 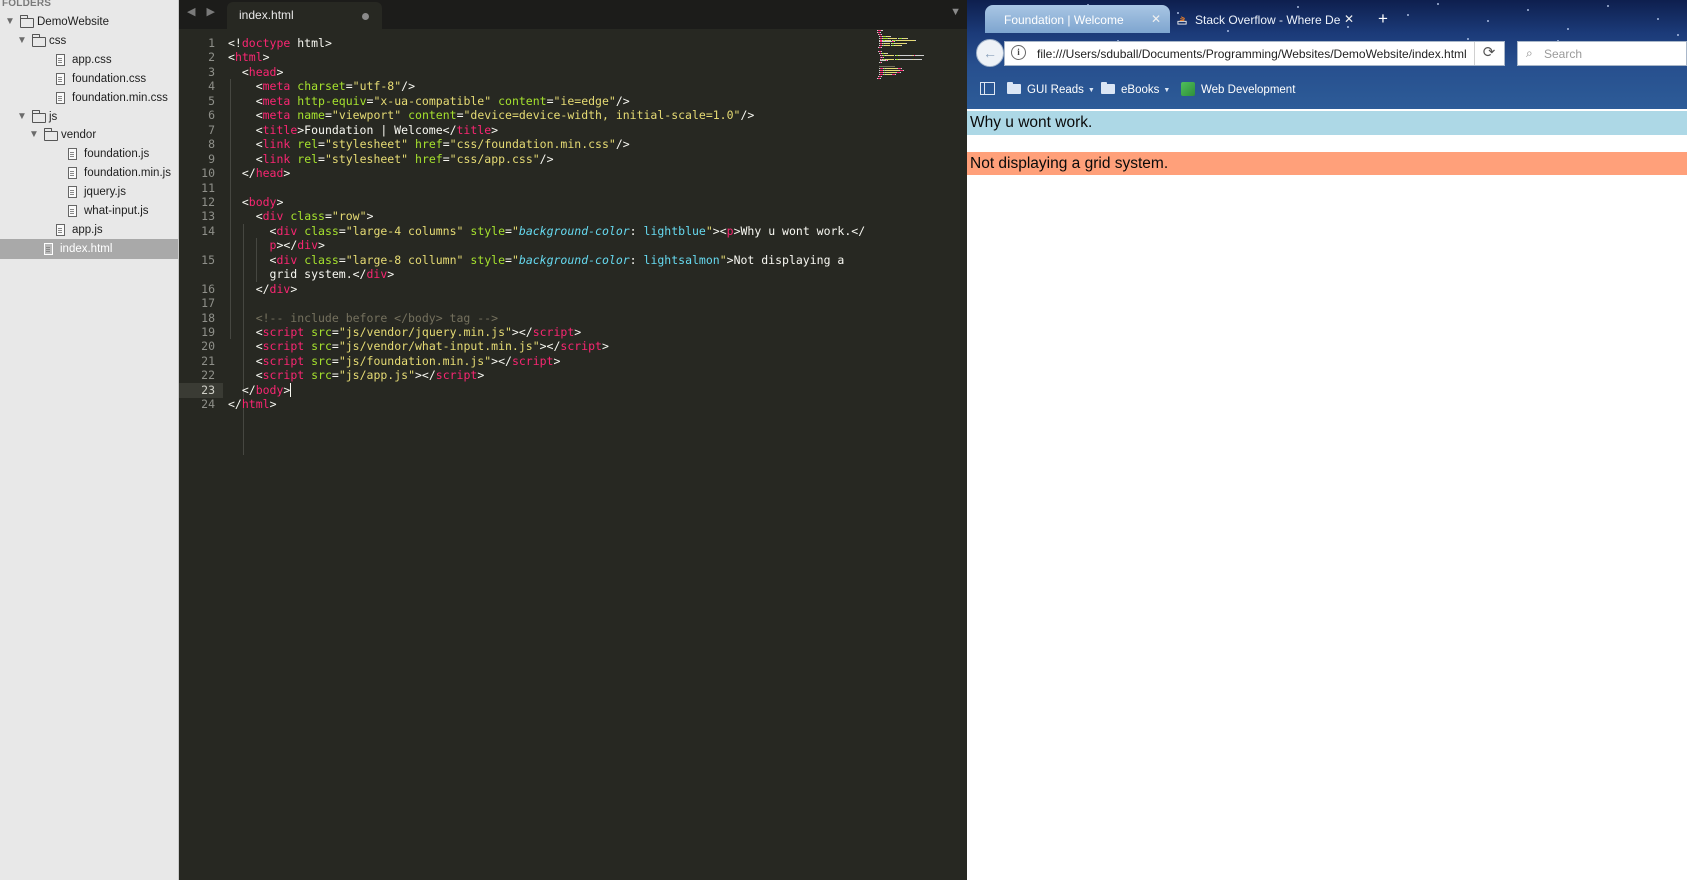 I want to click on tab-dropdown-icon: ▼, so click(x=955, y=12).